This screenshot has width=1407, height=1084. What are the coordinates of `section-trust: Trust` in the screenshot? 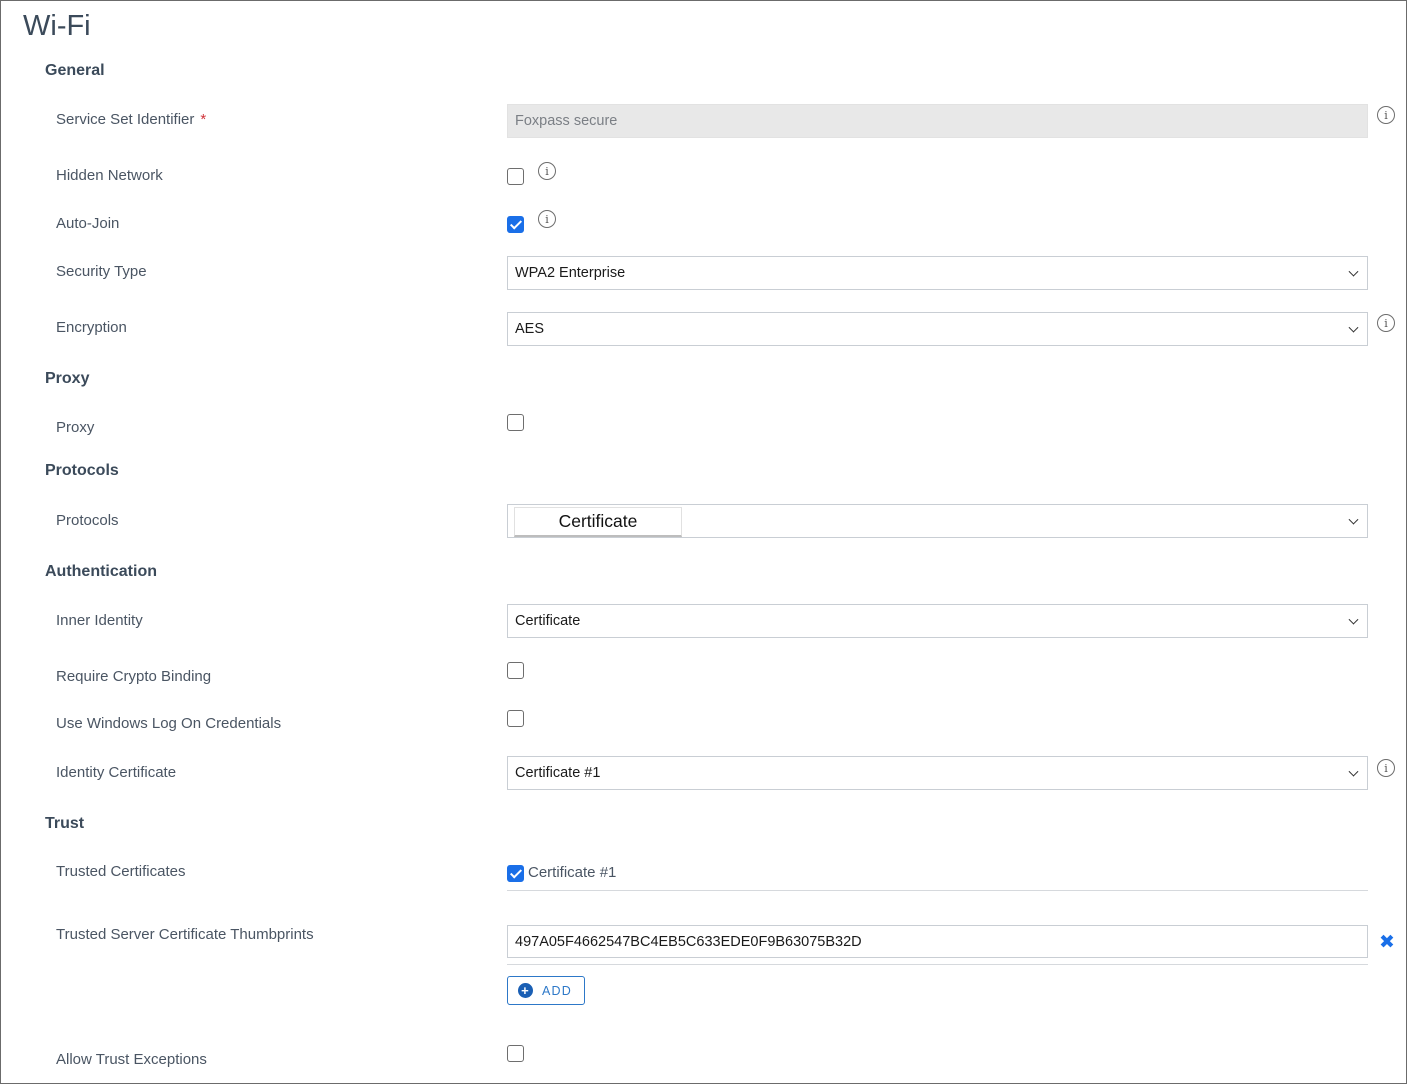 It's located at (65, 823).